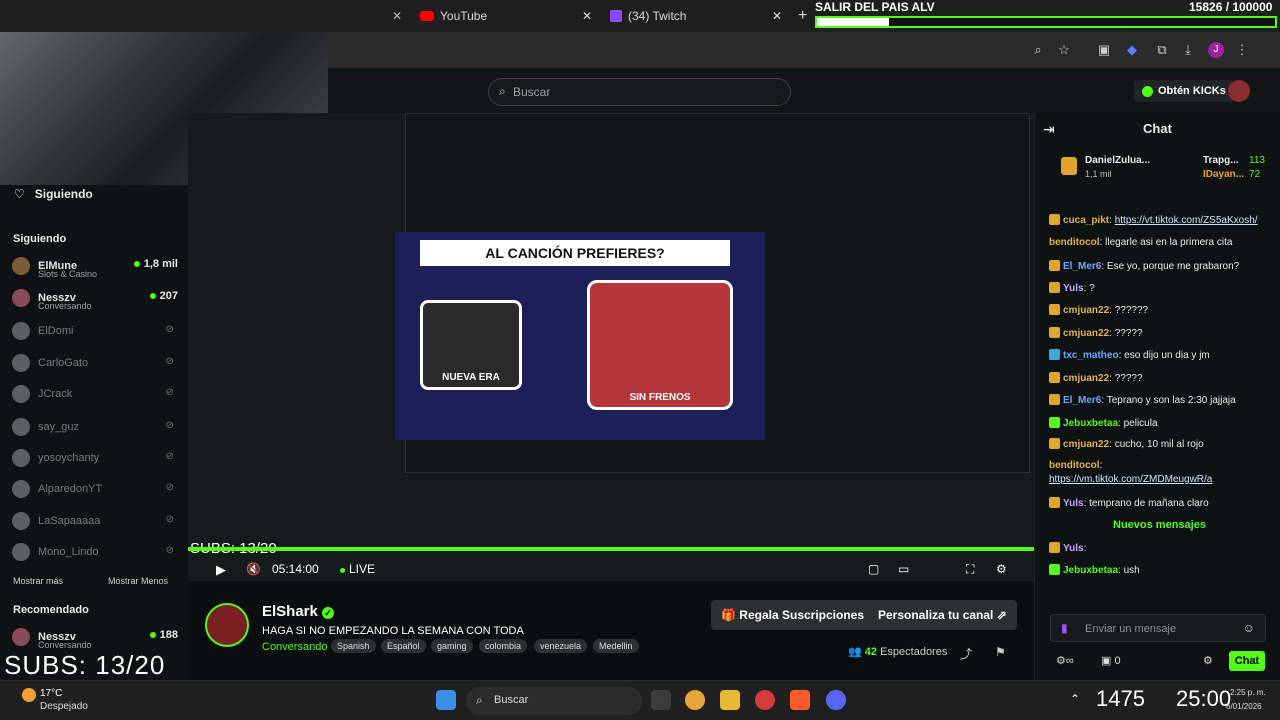 The width and height of the screenshot is (1280, 720). What do you see at coordinates (1001, 569) in the screenshot?
I see `settings-gear-icon: ⚙` at bounding box center [1001, 569].